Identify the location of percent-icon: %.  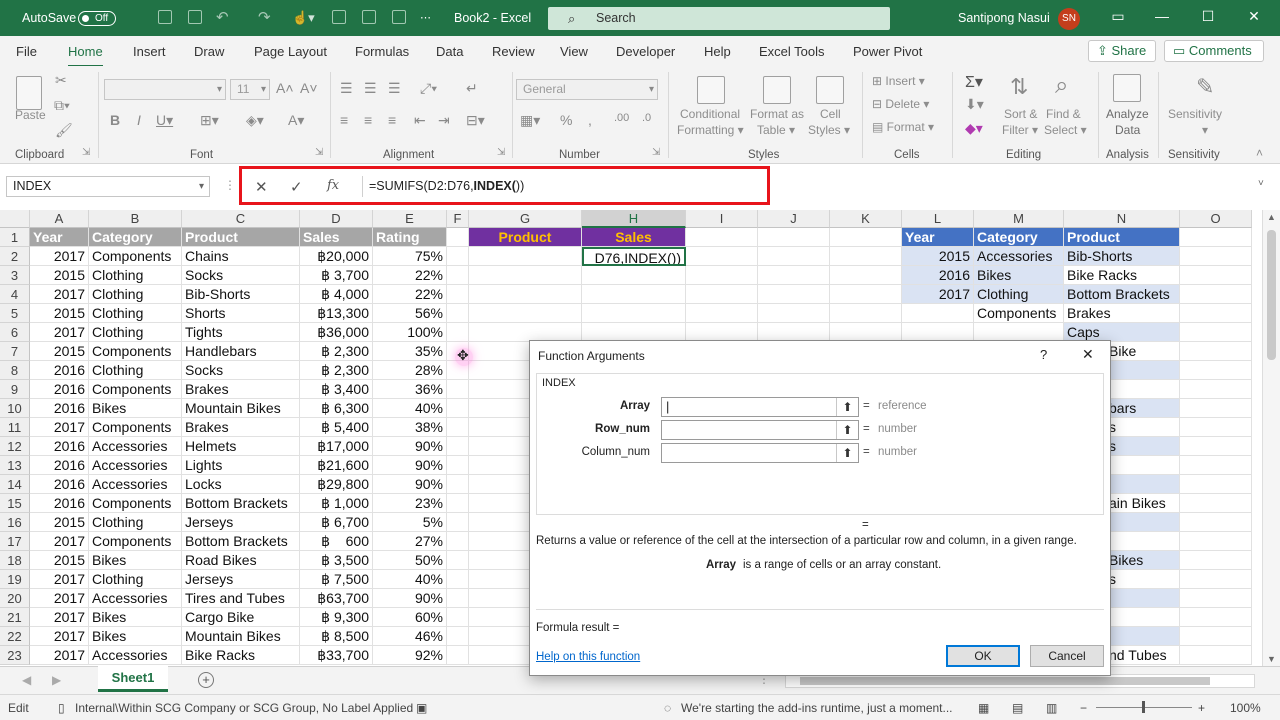
(566, 120).